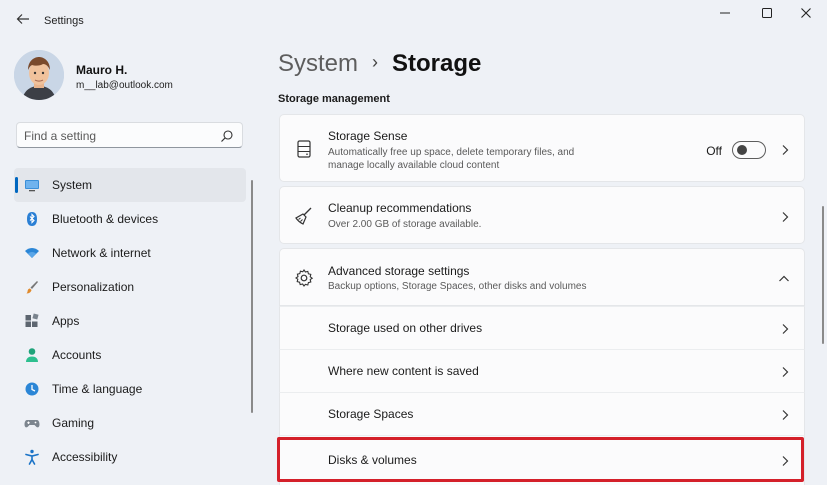 Image resolution: width=827 pixels, height=485 pixels. What do you see at coordinates (73, 423) in the screenshot?
I see `sidebar-item-label: Gaming` at bounding box center [73, 423].